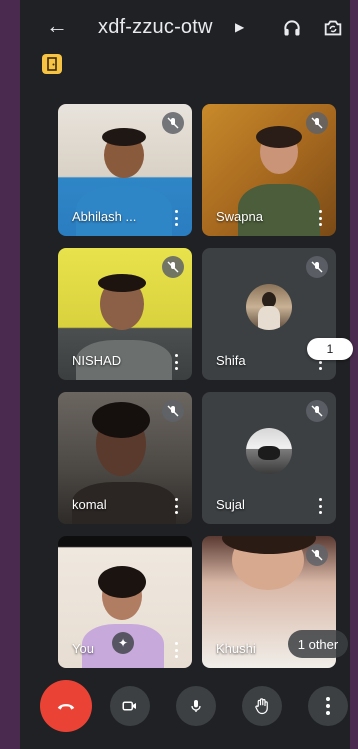 The image size is (358, 749). Describe the element at coordinates (269, 170) in the screenshot. I see `participant-tile-swapna: Swapna` at that location.